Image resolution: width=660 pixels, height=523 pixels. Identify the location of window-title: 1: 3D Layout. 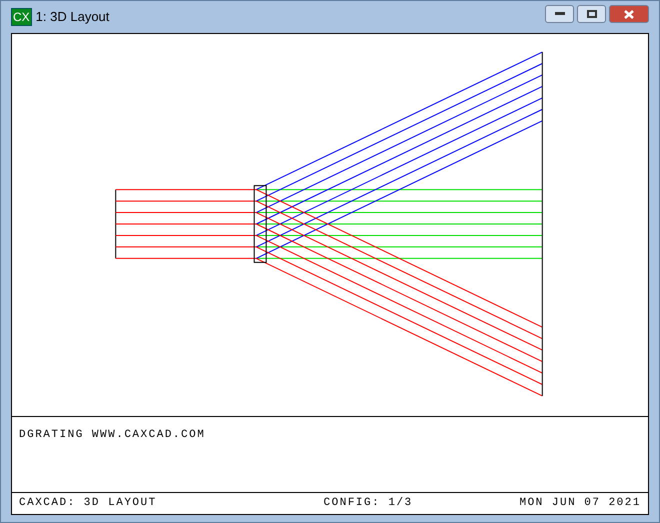
(73, 17).